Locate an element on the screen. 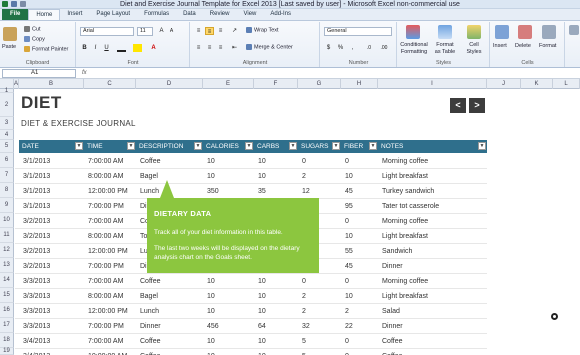 This screenshot has height=355, width=580. increase-decimal-button: .0 is located at coordinates (369, 48).